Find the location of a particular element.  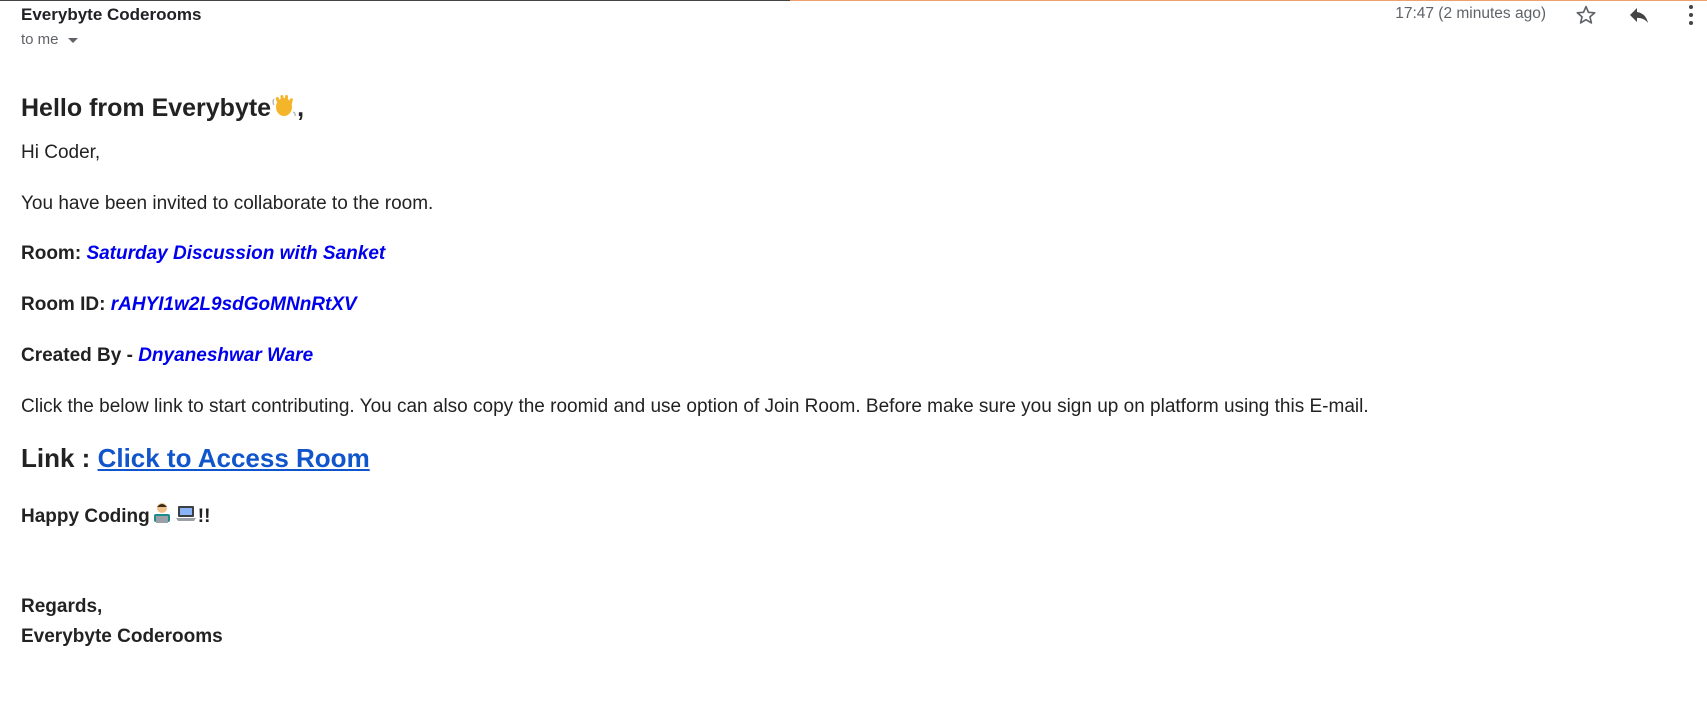

room-id-line: Room ID: rAHYI1w2L9sdGoMNnRtXV is located at coordinates (851, 305).